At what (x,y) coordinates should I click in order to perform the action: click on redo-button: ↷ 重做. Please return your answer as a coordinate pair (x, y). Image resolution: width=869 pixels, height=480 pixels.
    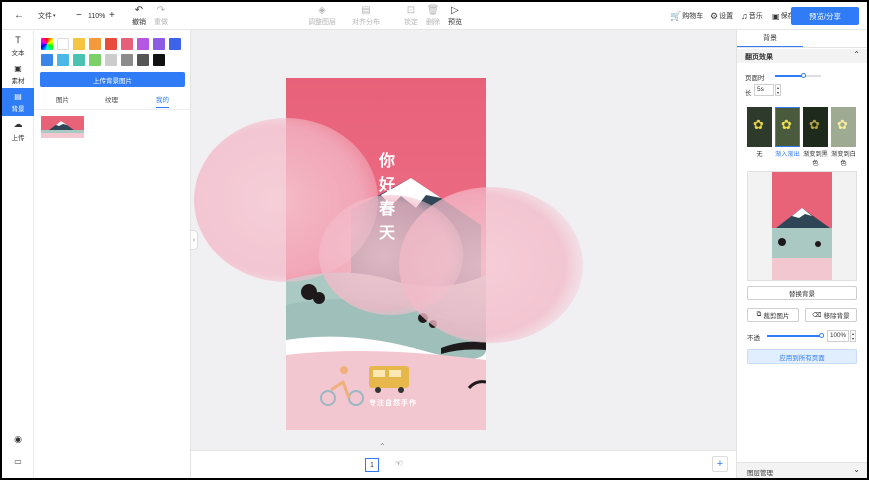
    Looking at the image, I should click on (161, 16).